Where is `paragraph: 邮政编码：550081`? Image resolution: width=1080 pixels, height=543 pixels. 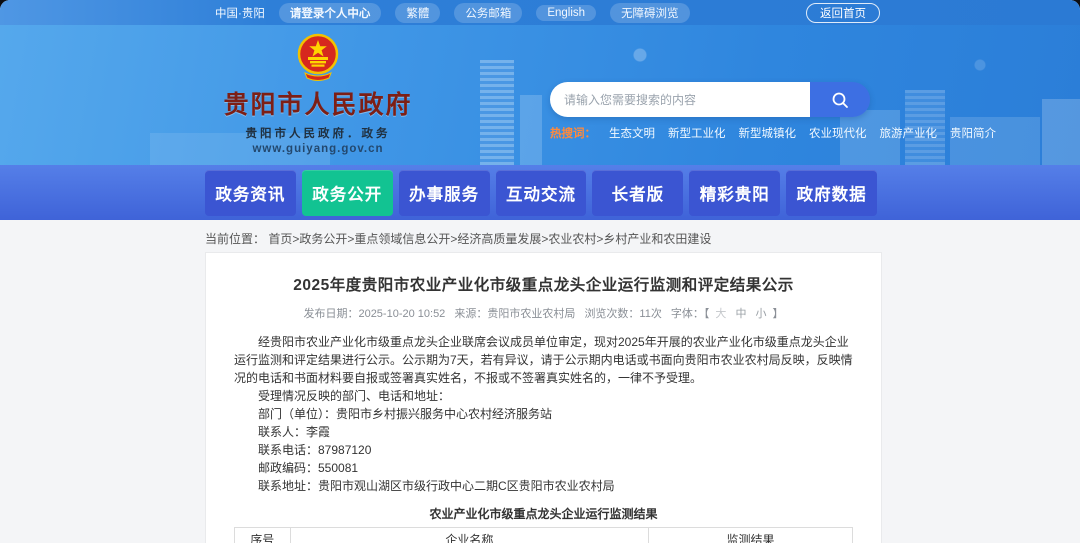 paragraph: 邮政编码：550081 is located at coordinates (308, 468).